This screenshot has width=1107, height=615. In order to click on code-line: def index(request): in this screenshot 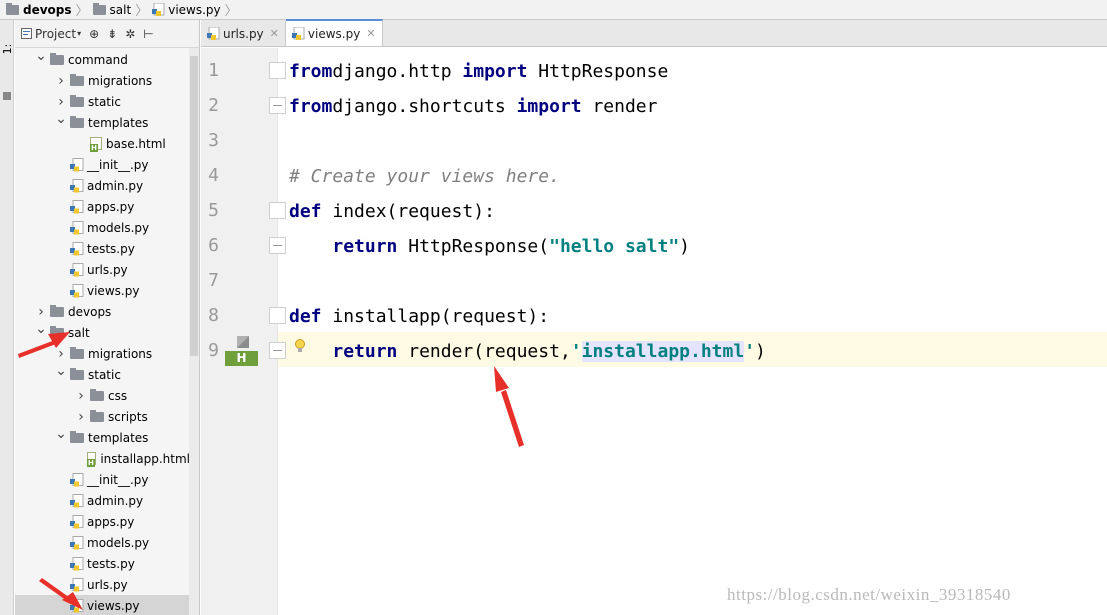, I will do `click(392, 212)`.